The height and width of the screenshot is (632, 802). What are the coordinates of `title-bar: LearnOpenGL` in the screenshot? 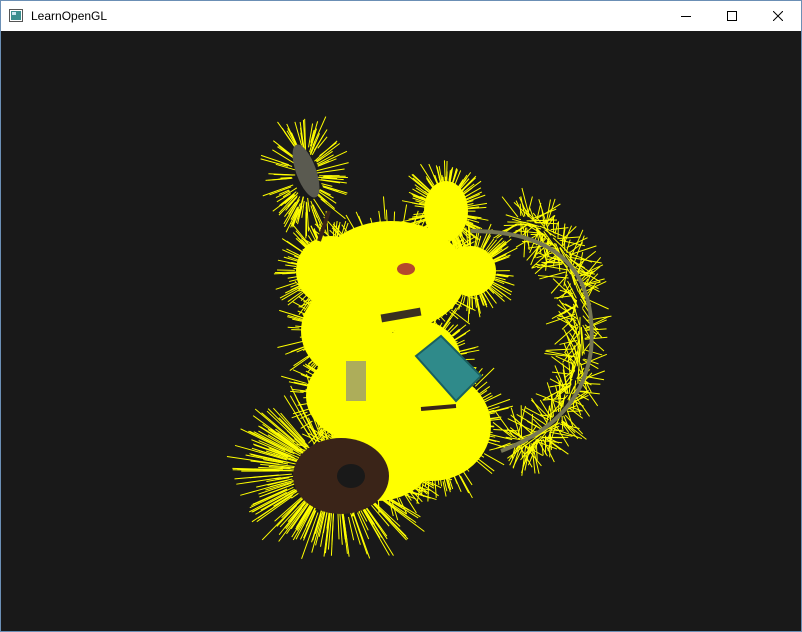 It's located at (401, 16).